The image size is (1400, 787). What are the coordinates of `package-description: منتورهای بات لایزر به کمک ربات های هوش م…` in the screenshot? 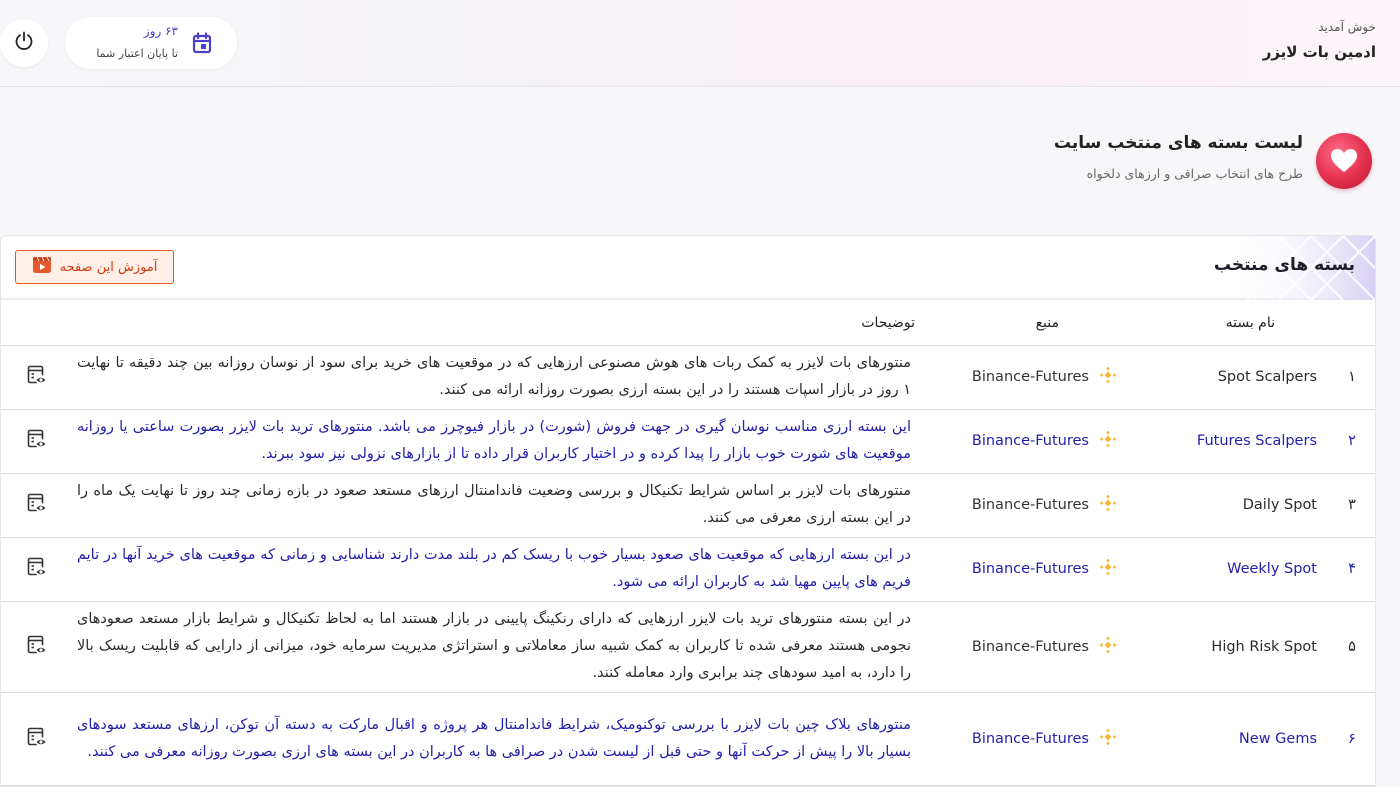 It's located at (497, 377).